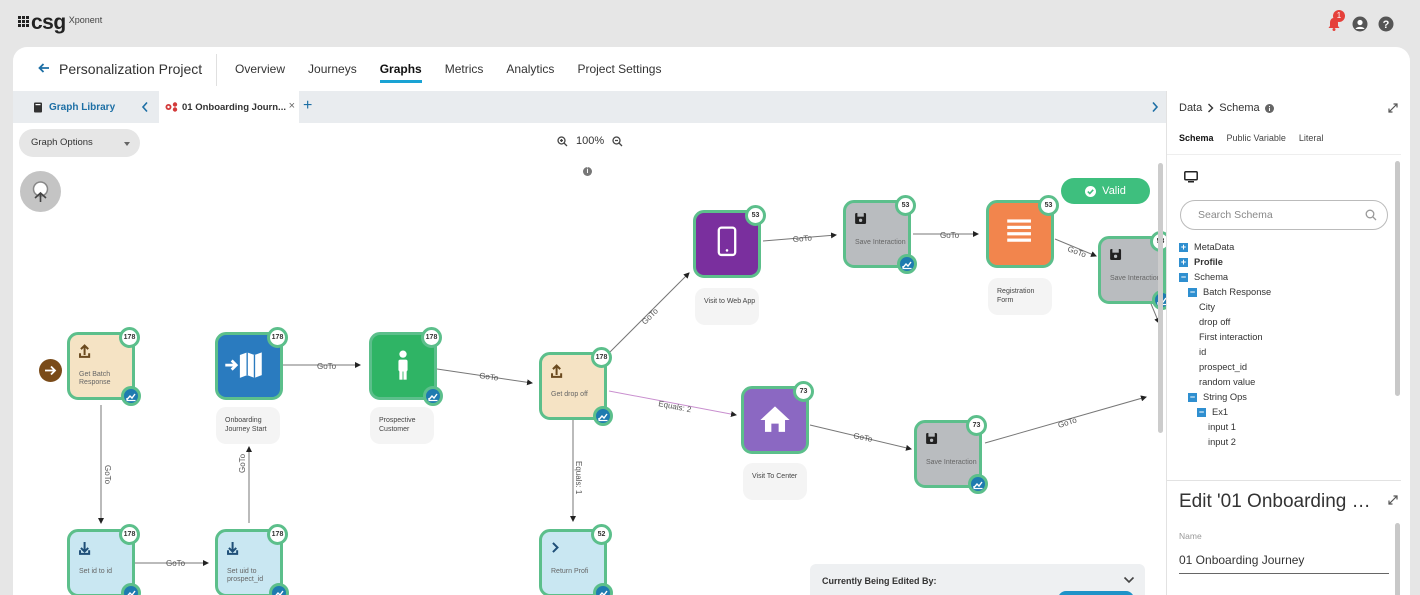 This screenshot has height=595, width=1420. What do you see at coordinates (1020, 296) in the screenshot?
I see `node-caption: Registration Form` at bounding box center [1020, 296].